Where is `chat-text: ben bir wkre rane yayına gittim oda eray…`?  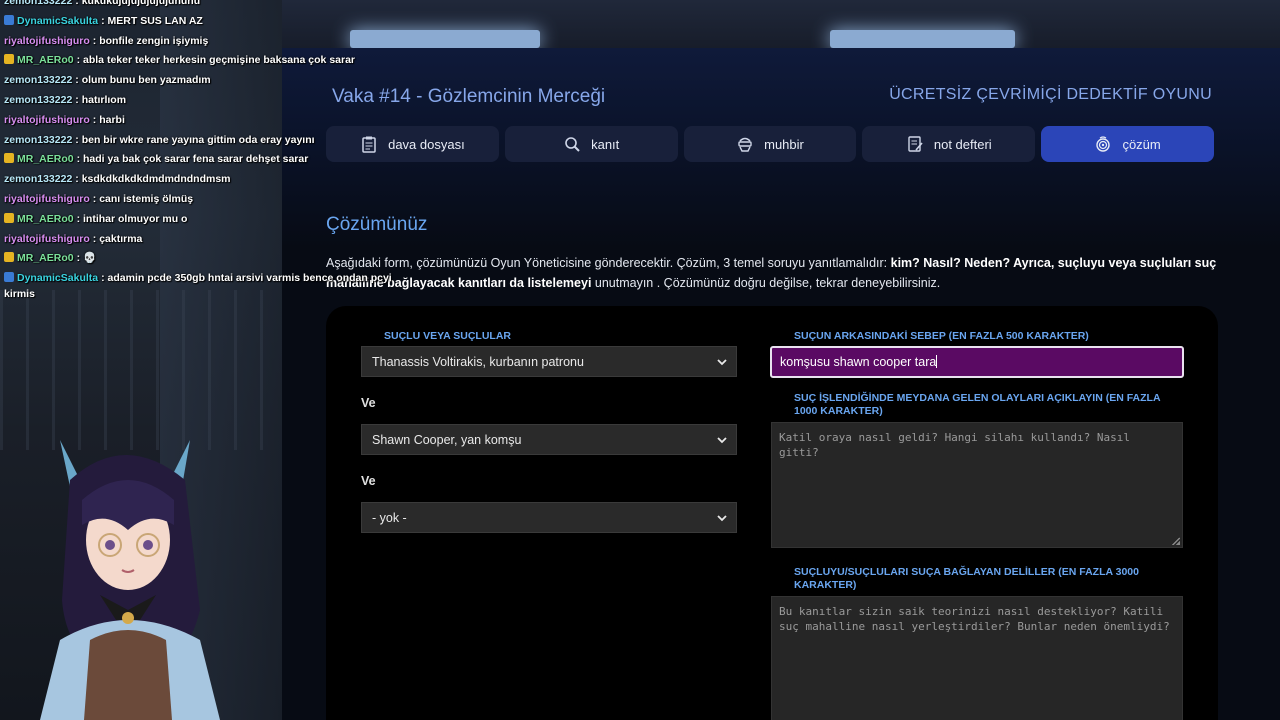 chat-text: ben bir wkre rane yayına gittim oda eray… is located at coordinates (198, 139).